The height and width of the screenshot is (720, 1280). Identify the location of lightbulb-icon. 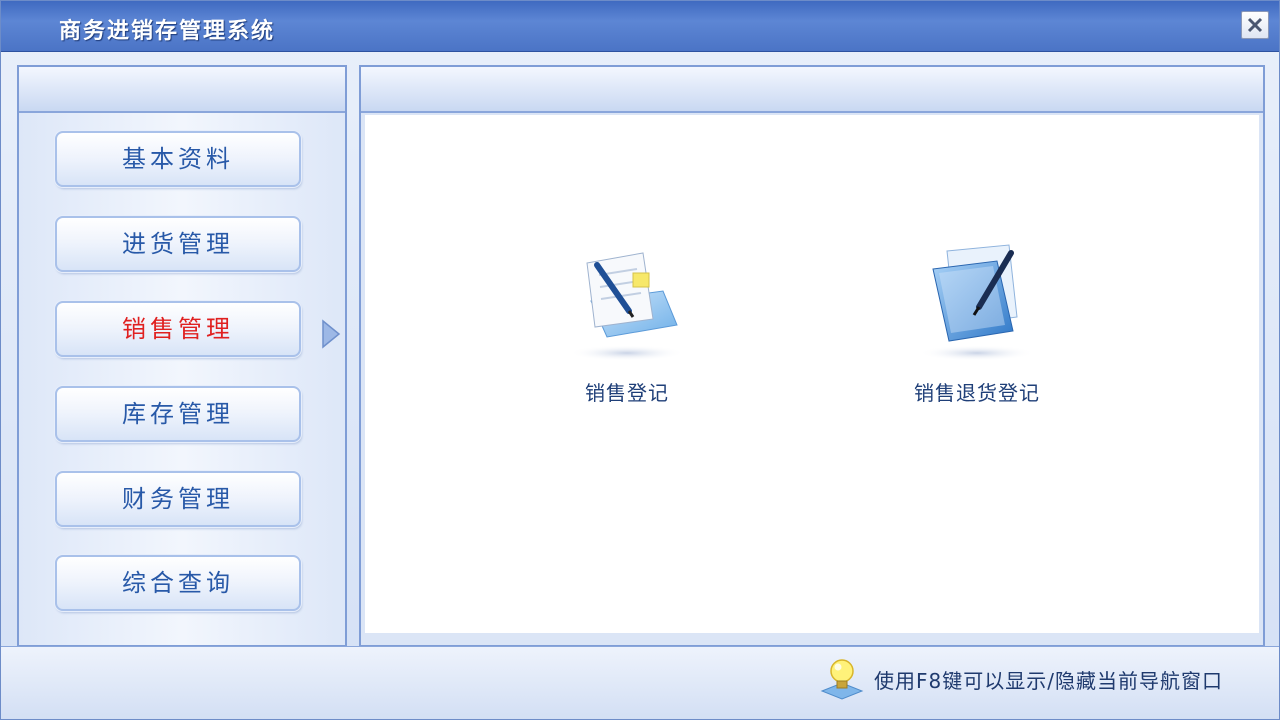
(842, 679).